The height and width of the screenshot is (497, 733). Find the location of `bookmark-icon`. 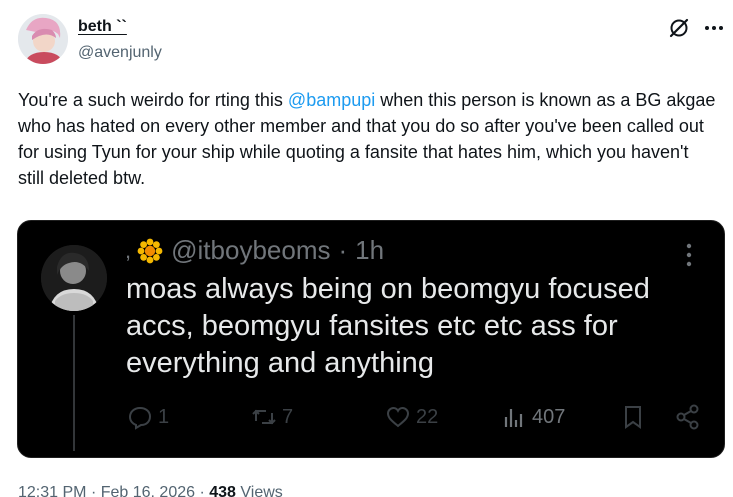

bookmark-icon is located at coordinates (633, 417).